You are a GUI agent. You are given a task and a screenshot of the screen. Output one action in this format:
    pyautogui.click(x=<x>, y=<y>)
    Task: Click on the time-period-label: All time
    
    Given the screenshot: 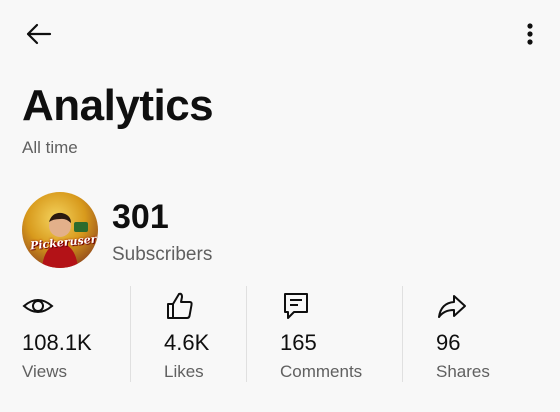 What is the action you would take?
    pyautogui.click(x=50, y=147)
    